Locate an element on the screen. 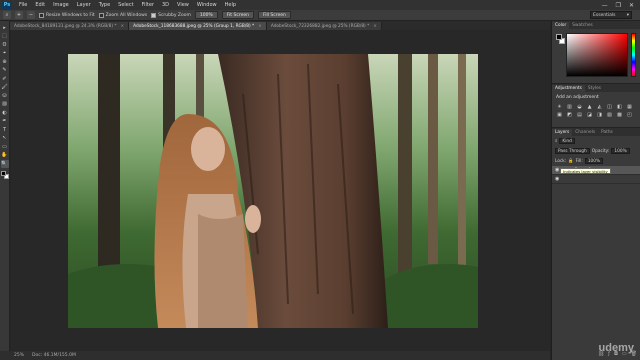 This screenshot has height=360, width=640. menu-3d: 3D is located at coordinates (165, 5).